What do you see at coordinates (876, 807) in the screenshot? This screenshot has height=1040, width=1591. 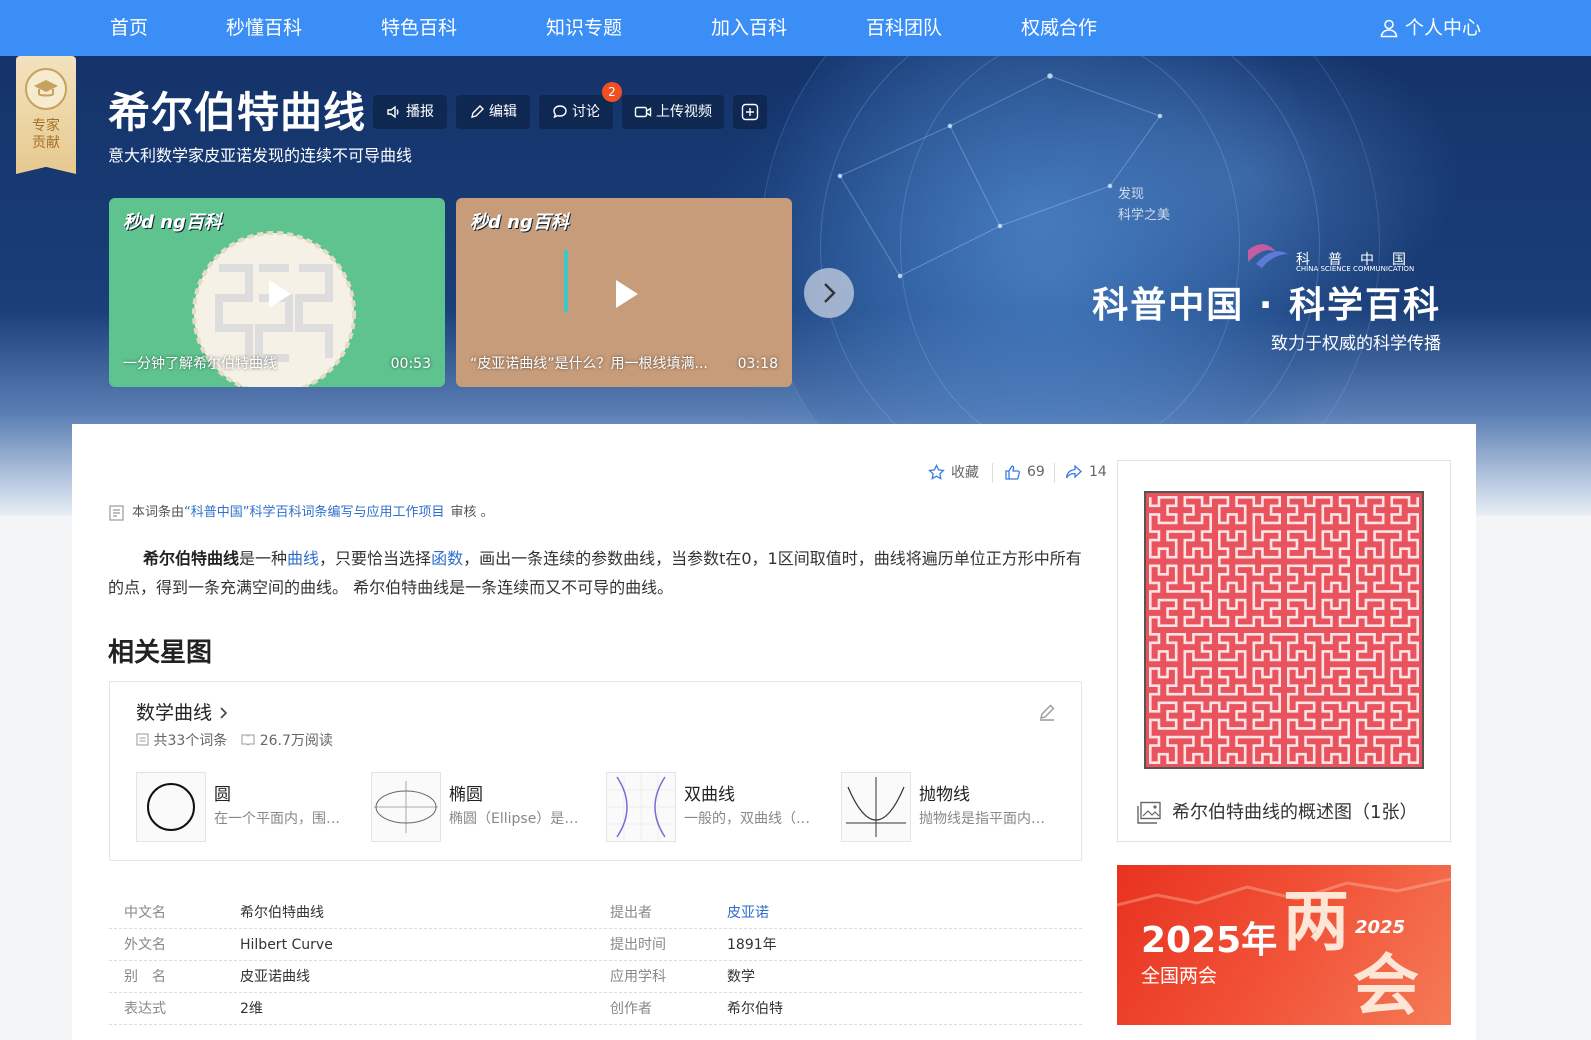 I see `parabola-thumbnail` at bounding box center [876, 807].